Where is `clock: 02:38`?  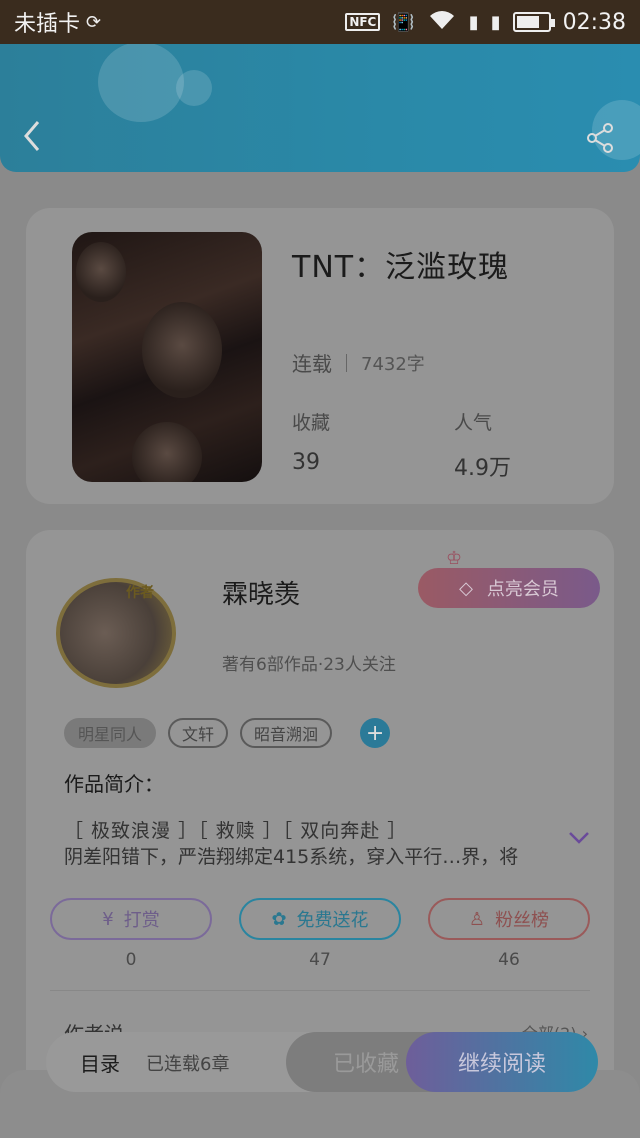
clock: 02:38 is located at coordinates (594, 22).